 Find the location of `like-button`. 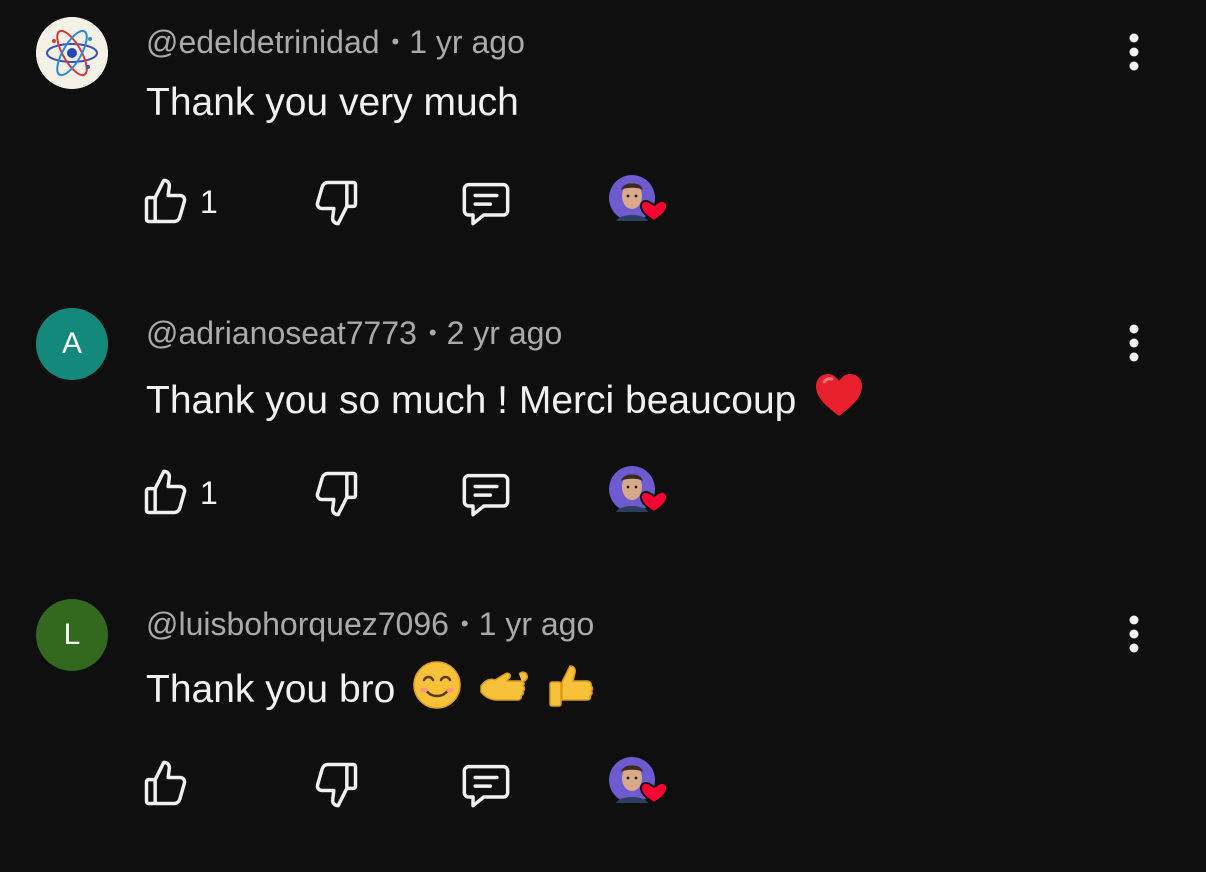

like-button is located at coordinates (170, 784).